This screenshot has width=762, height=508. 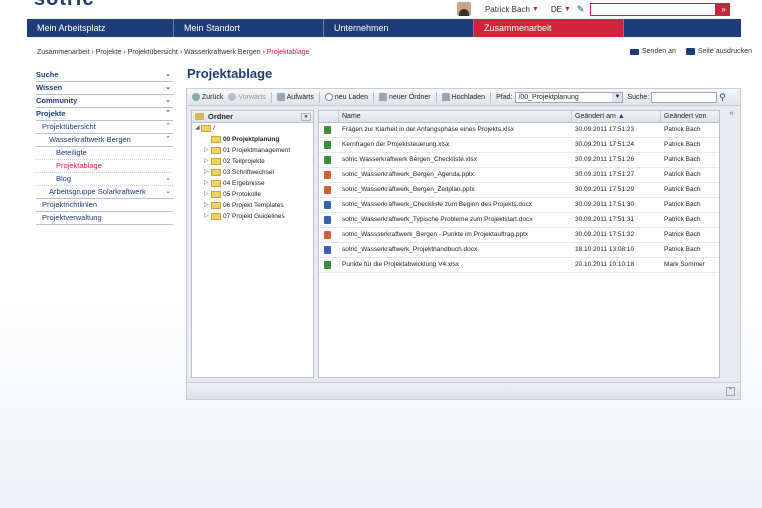 What do you see at coordinates (252, 183) in the screenshot?
I see `tree-node-folder: ▷ 04 Ergebnisse` at bounding box center [252, 183].